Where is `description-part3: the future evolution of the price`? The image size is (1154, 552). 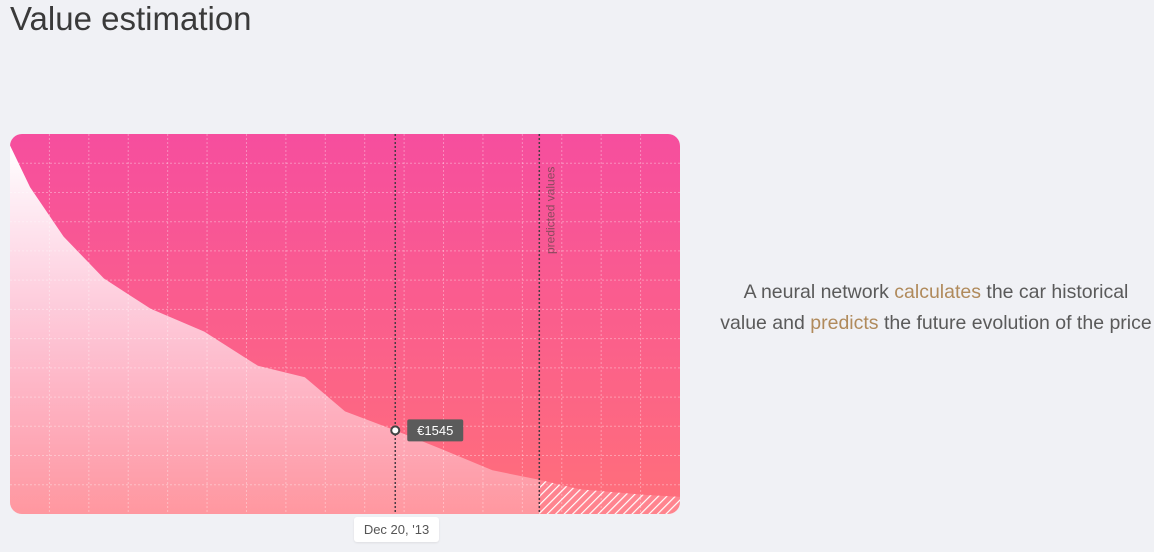
description-part3: the future evolution of the price is located at coordinates (1015, 323).